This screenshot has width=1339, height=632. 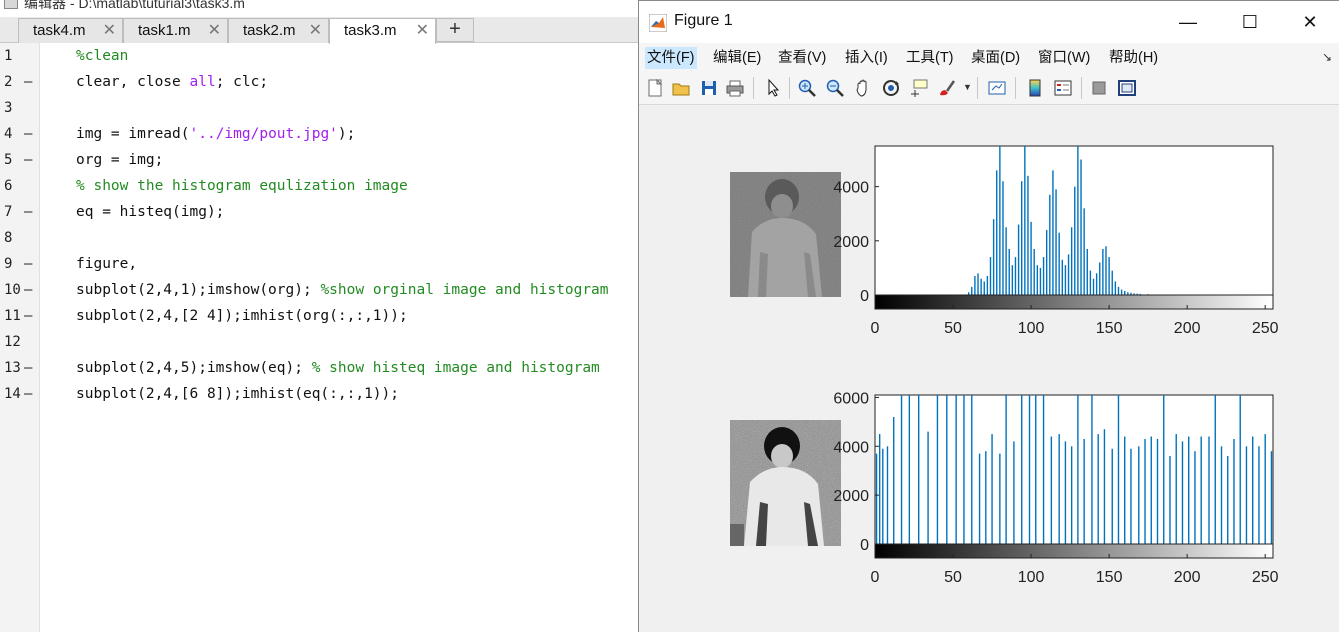 What do you see at coordinates (18, 82) in the screenshot?
I see `line-number: 2—` at bounding box center [18, 82].